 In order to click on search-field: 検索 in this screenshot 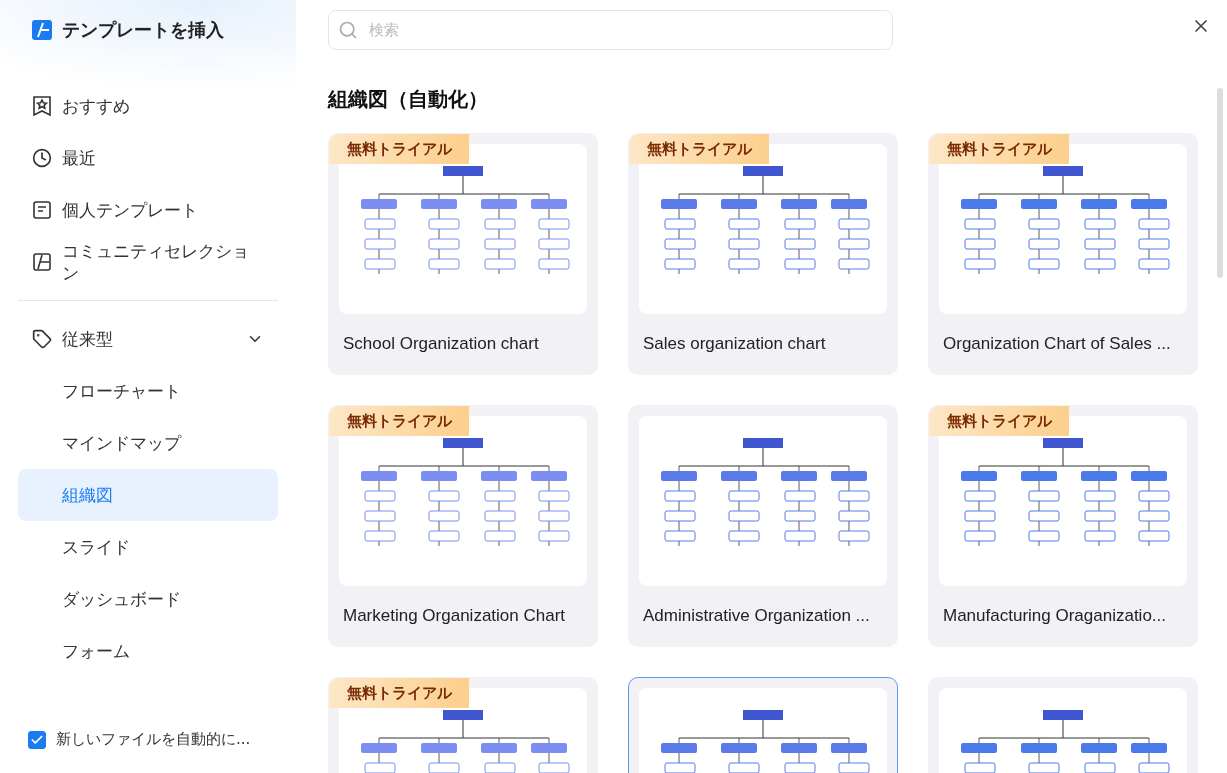, I will do `click(610, 30)`.